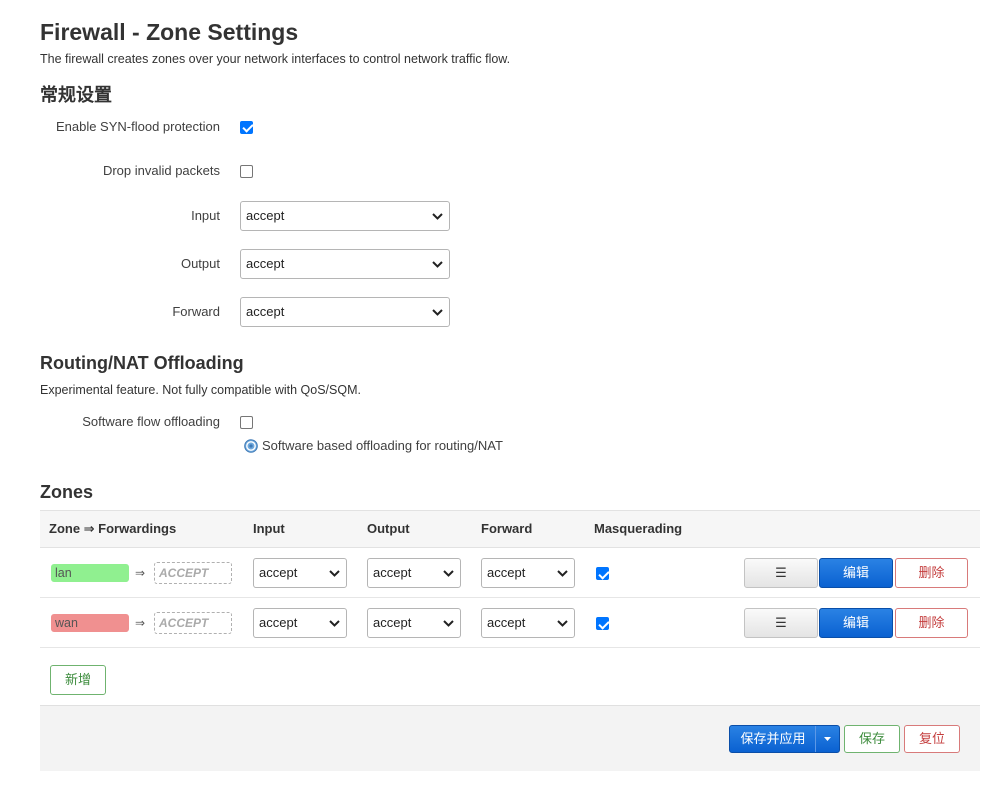 This screenshot has width=1004, height=786. Describe the element at coordinates (90, 573) in the screenshot. I see `zone-badge-lan: lan` at that location.